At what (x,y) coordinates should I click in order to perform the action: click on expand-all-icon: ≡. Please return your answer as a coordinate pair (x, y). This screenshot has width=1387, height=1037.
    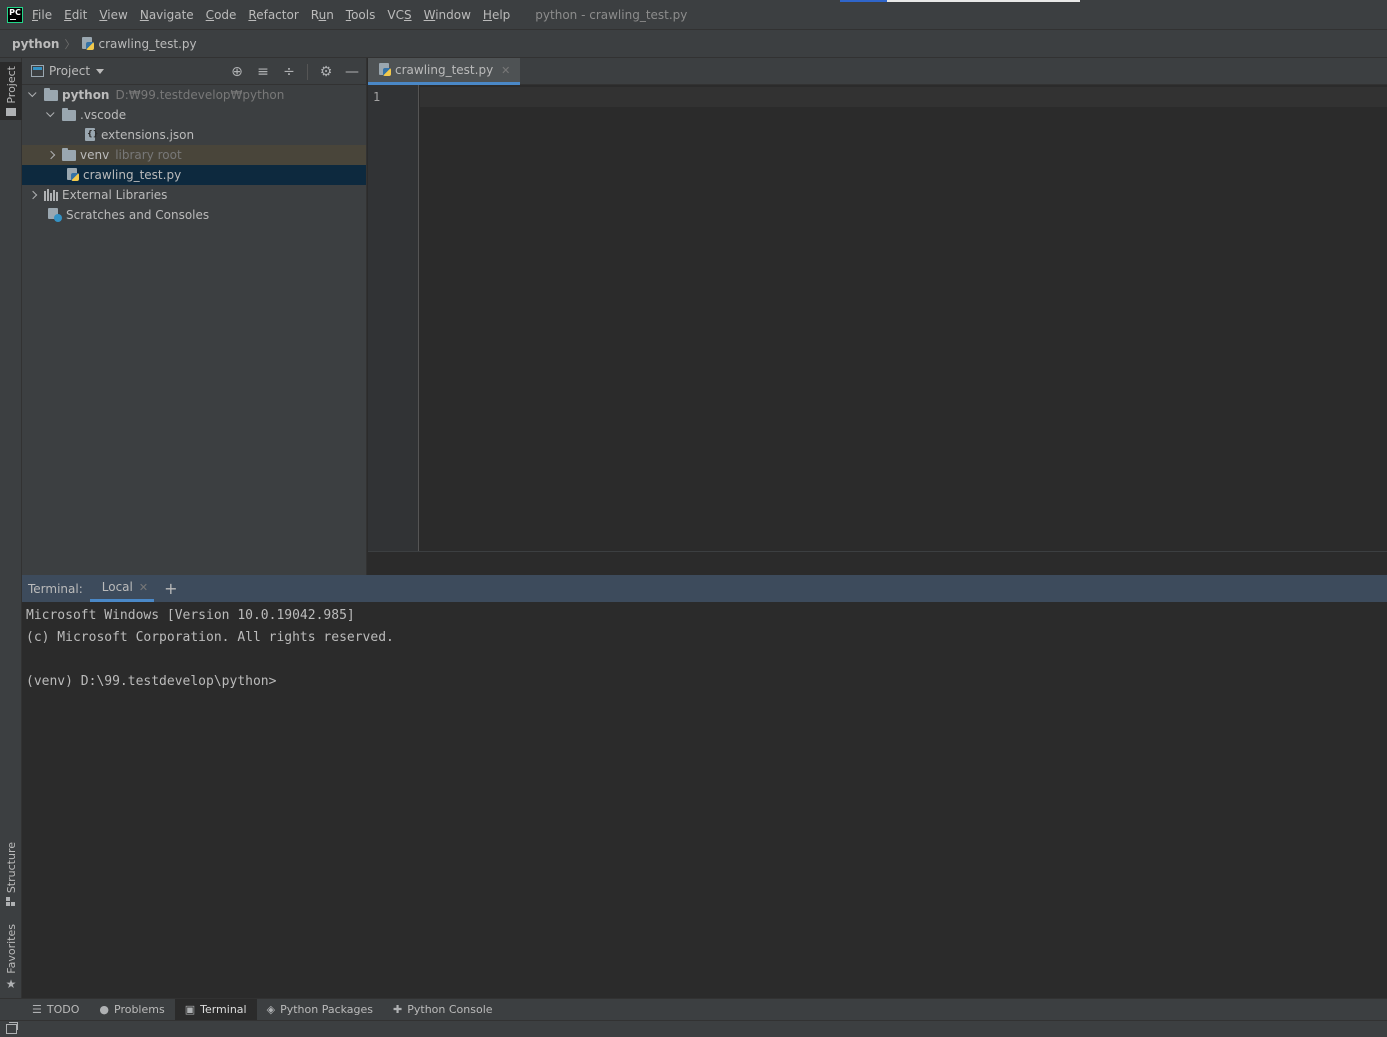
    Looking at the image, I should click on (263, 72).